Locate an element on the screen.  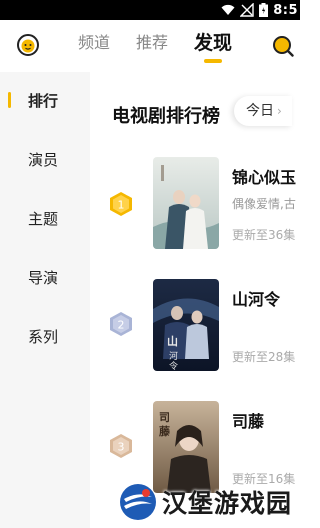
rank-medal-silver-icon: 2 is located at coordinates (121, 324).